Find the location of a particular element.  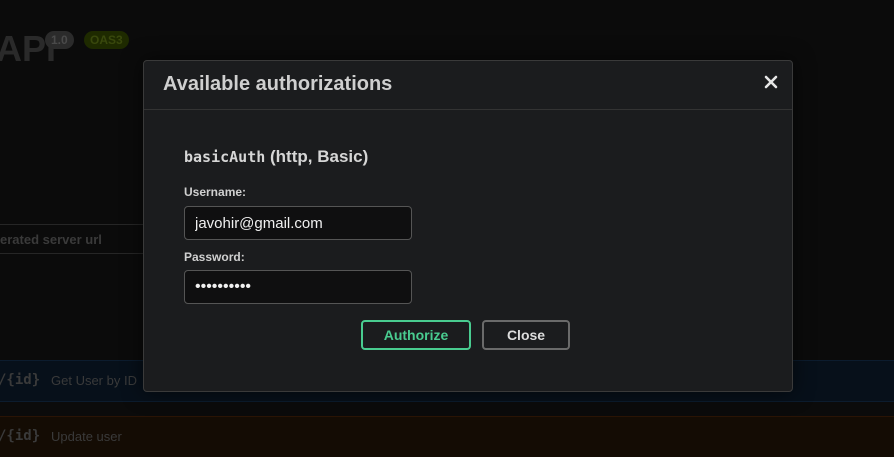

close-x-icon is located at coordinates (771, 82).